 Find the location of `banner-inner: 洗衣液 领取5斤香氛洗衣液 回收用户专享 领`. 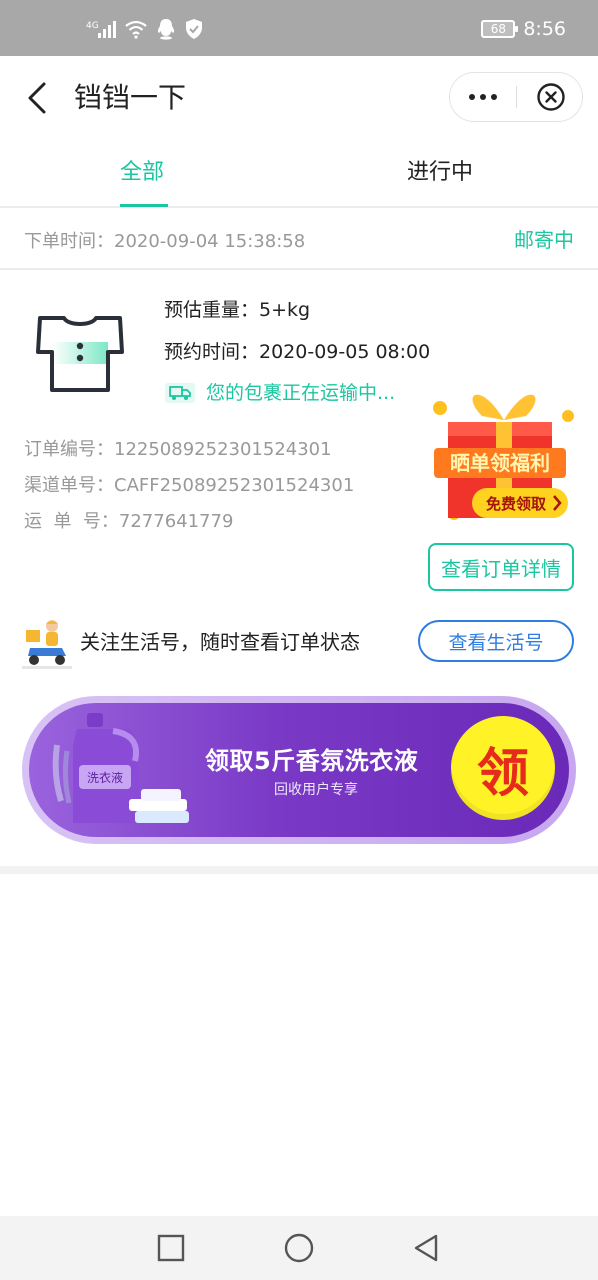

banner-inner: 洗衣液 领取5斤香氛洗衣液 回收用户专享 领 is located at coordinates (299, 770).